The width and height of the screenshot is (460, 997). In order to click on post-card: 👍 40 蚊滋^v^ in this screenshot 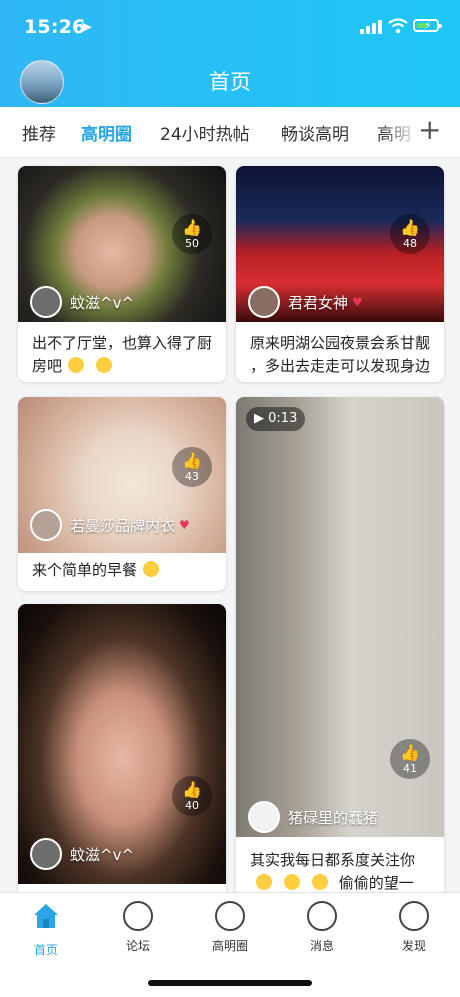, I will do `click(122, 748)`.